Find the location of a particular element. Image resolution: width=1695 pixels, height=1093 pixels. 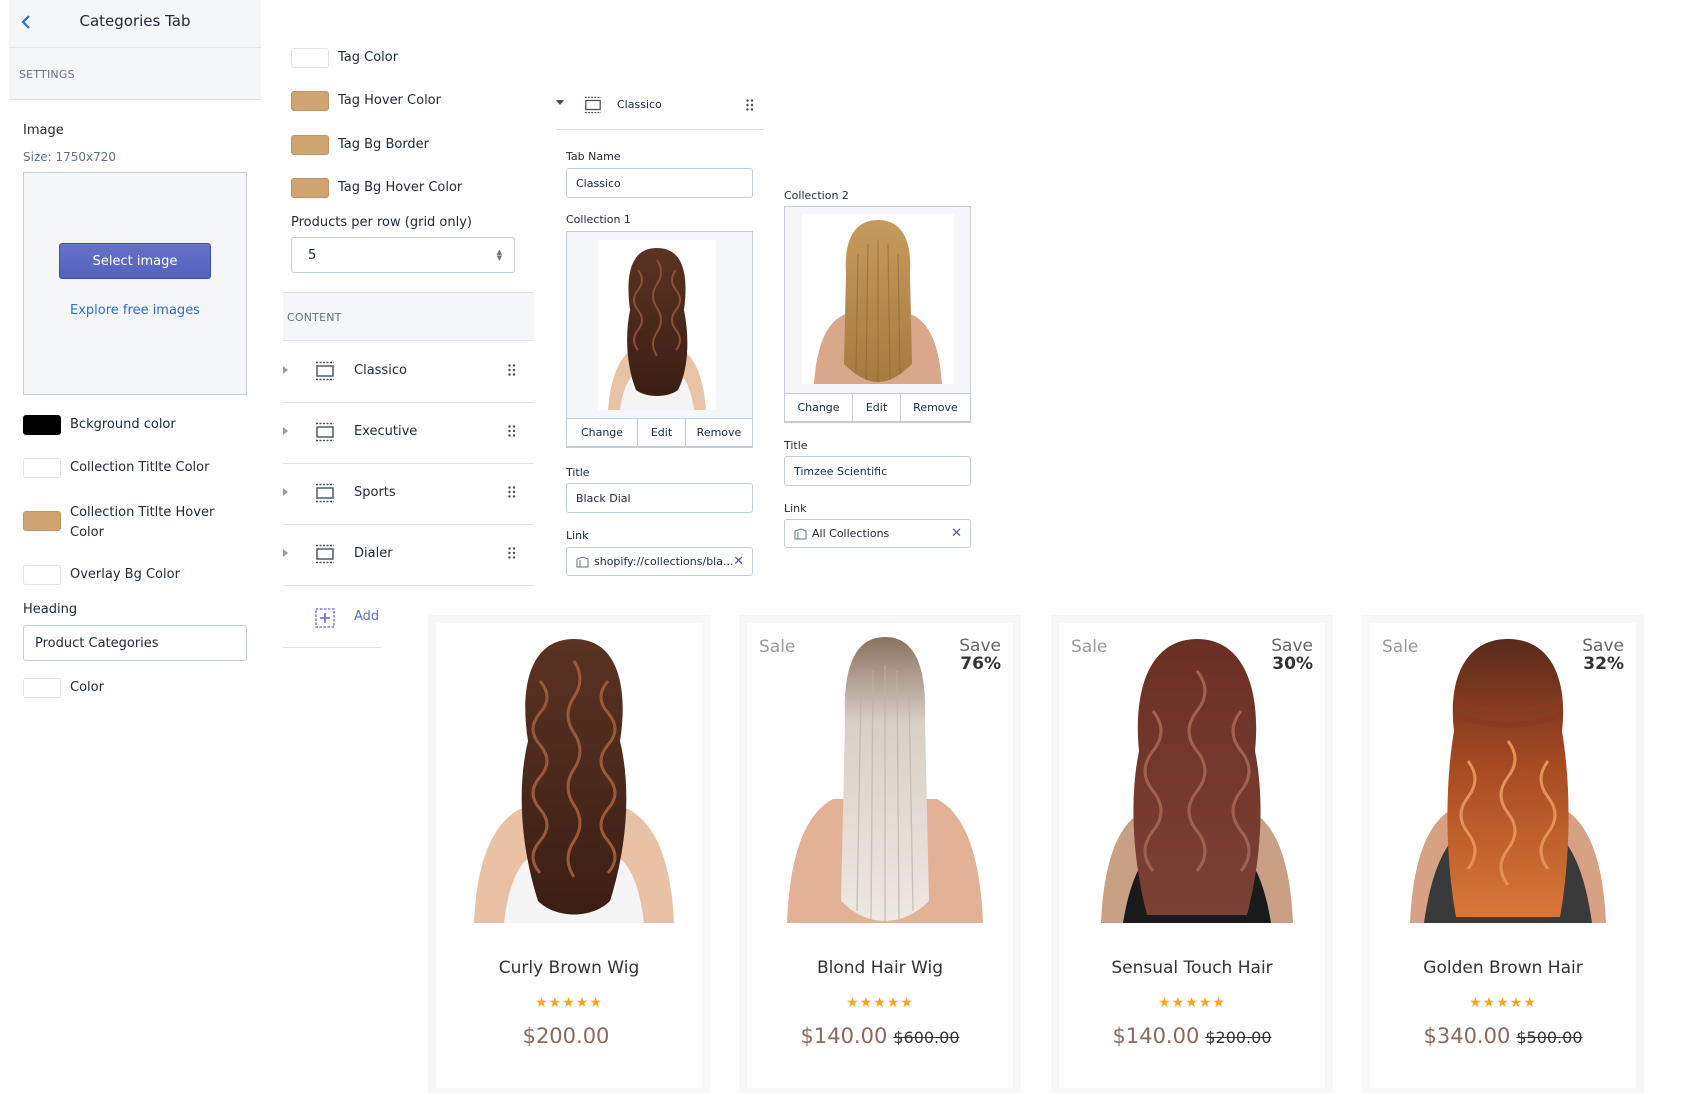

collection2-actions: Change Edit Remove is located at coordinates (877, 407).